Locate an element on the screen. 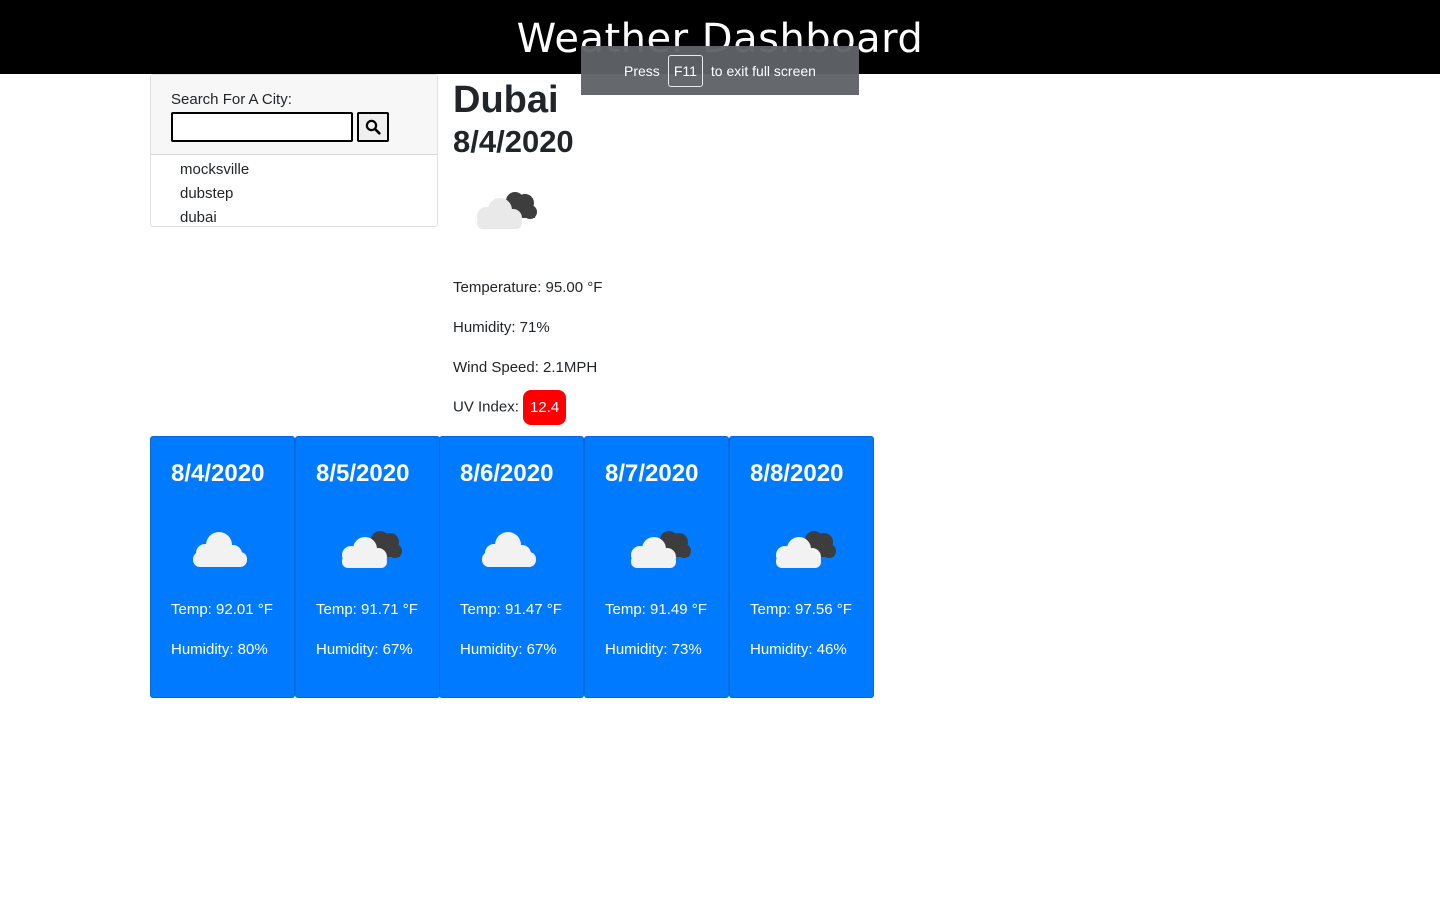  forecast-date: 8/4/2020 is located at coordinates (218, 473).